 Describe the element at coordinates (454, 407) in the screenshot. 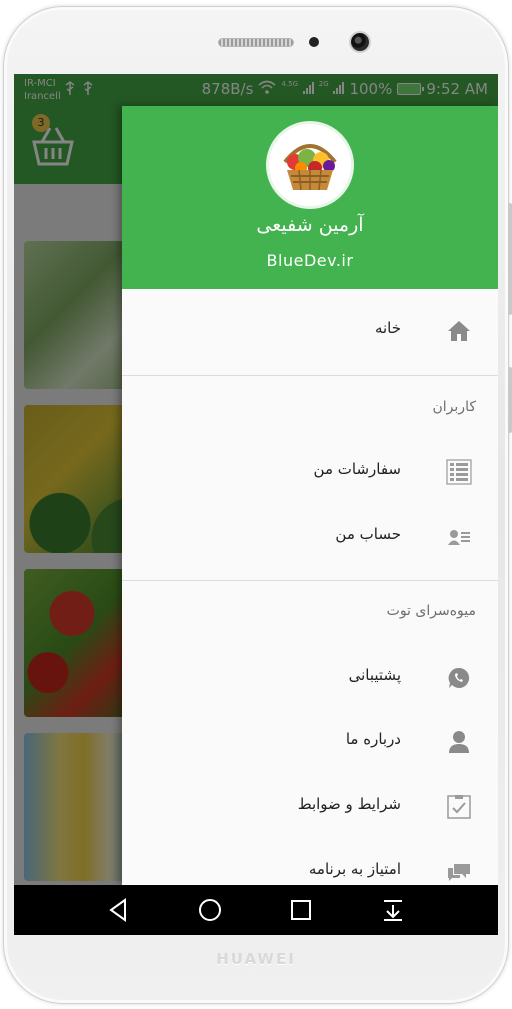

I see `section-title-users: کاربران` at that location.